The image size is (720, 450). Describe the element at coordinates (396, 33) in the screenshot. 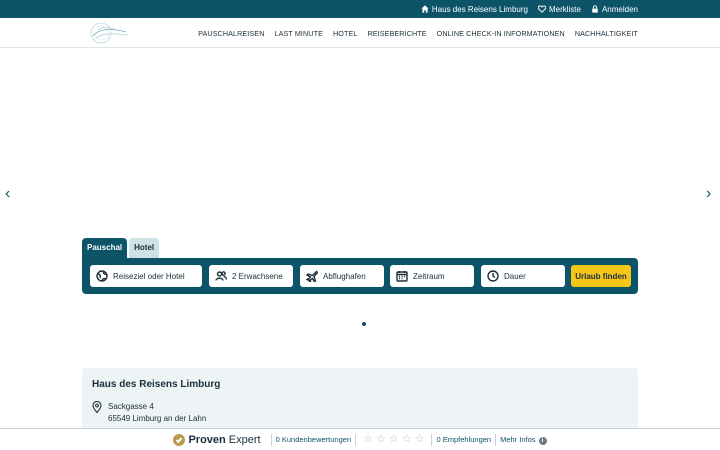

I see `nav-item-reiseberichte: REISEBERICHTE` at that location.